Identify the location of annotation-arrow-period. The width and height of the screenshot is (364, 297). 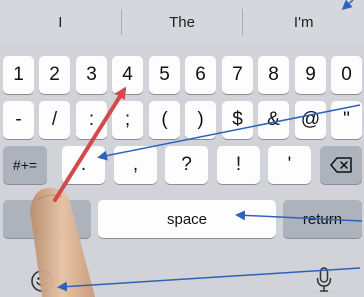
(229, 132).